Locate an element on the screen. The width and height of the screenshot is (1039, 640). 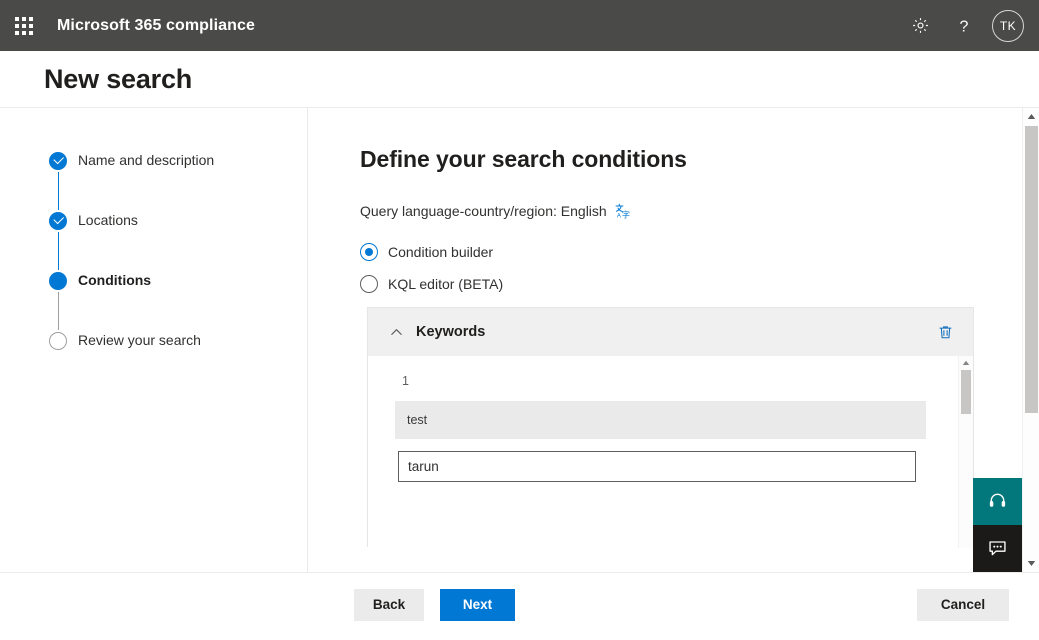
radio-kql-editor: KQL editor (BETA) is located at coordinates (699, 284).